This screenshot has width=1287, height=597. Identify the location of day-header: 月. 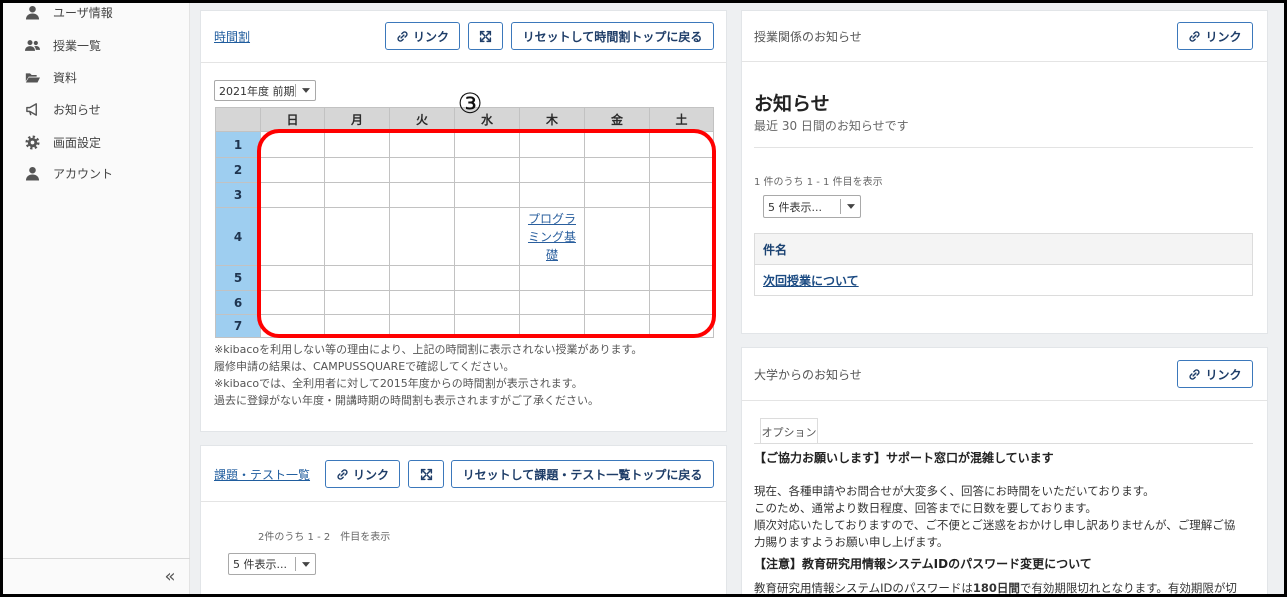
(357, 119).